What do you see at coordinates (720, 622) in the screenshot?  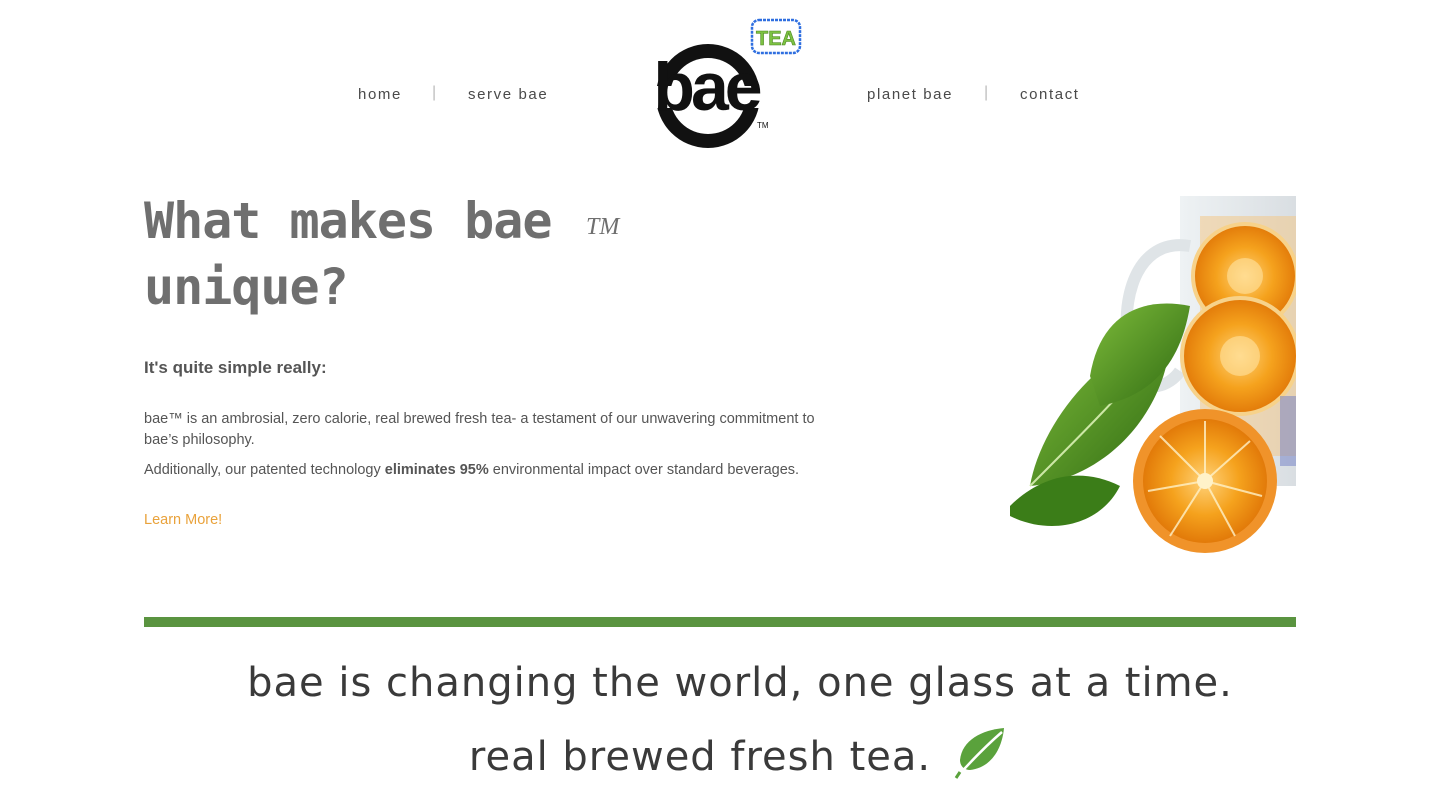 I see `section-divider` at bounding box center [720, 622].